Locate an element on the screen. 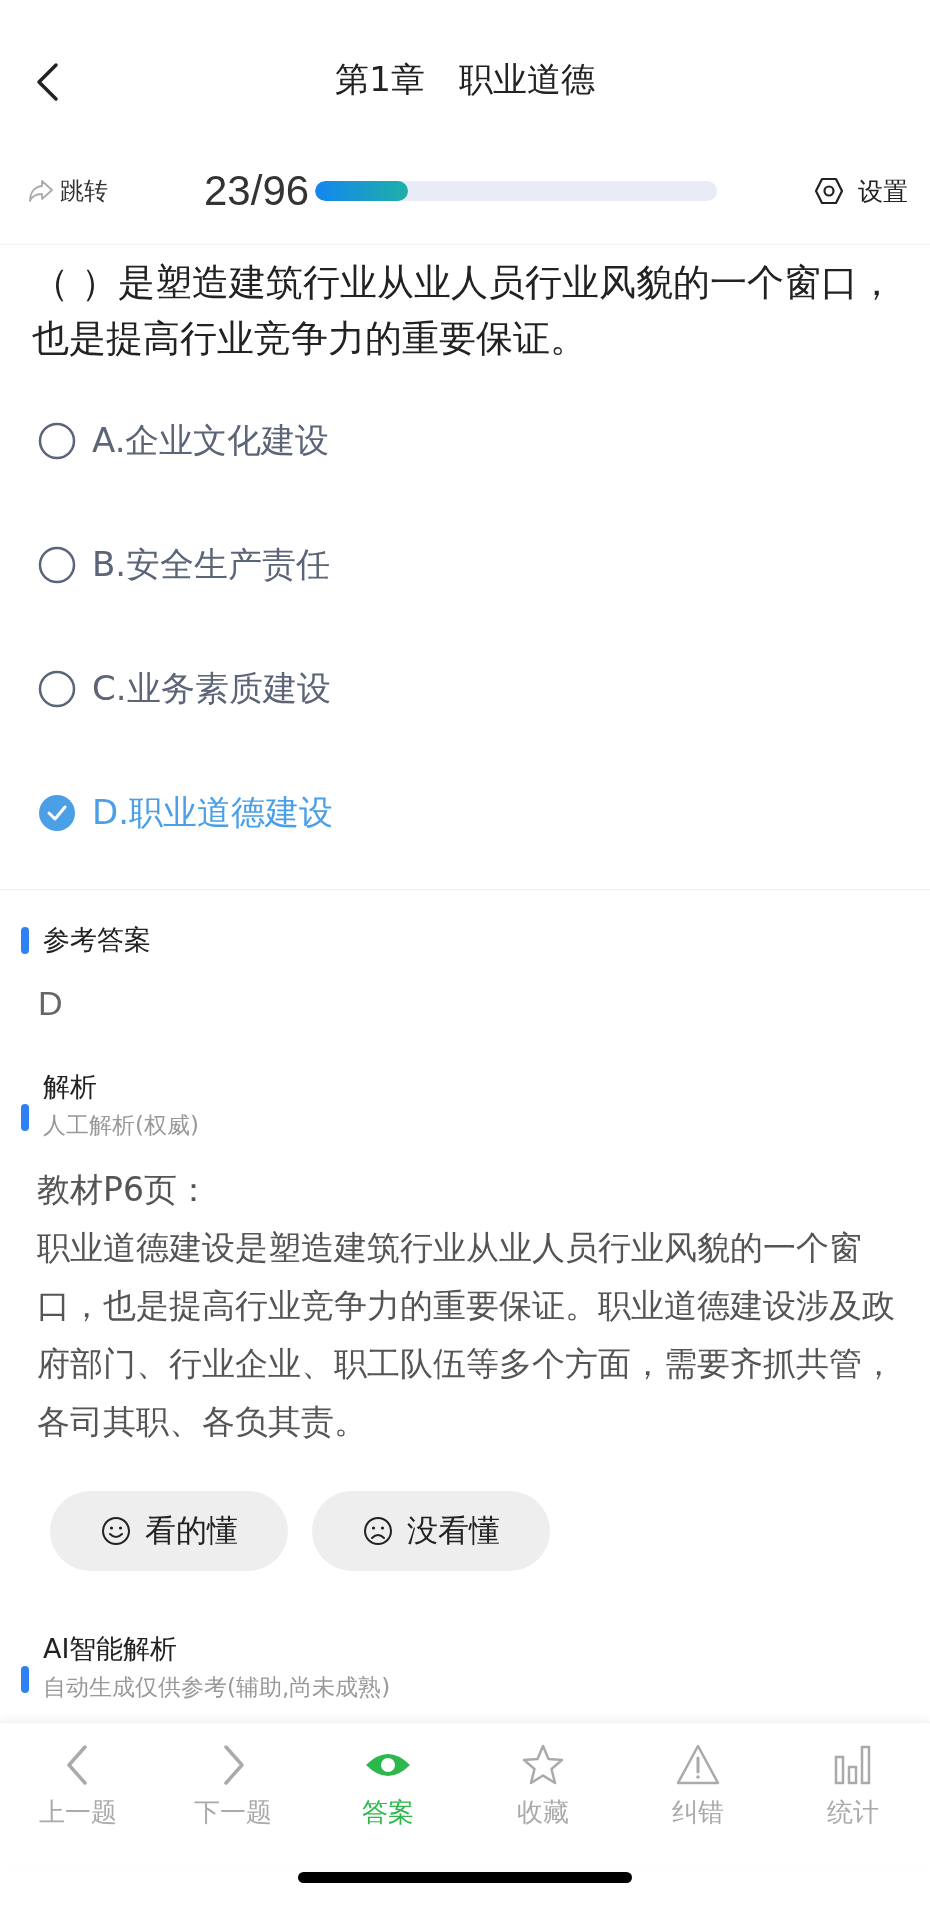 The image size is (930, 1920). jump-button: 跳转 is located at coordinates (116, 191).